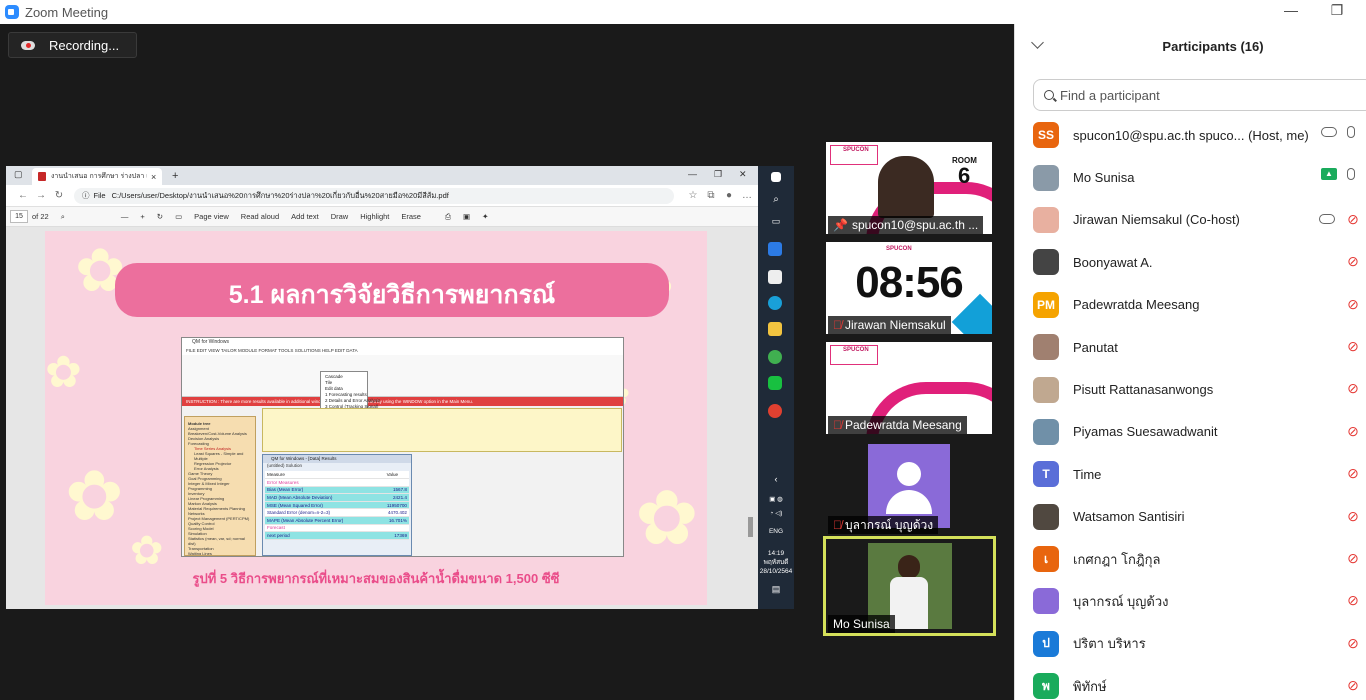 This screenshot has width=1366, height=700. I want to click on chrome-icon, so click(775, 411).